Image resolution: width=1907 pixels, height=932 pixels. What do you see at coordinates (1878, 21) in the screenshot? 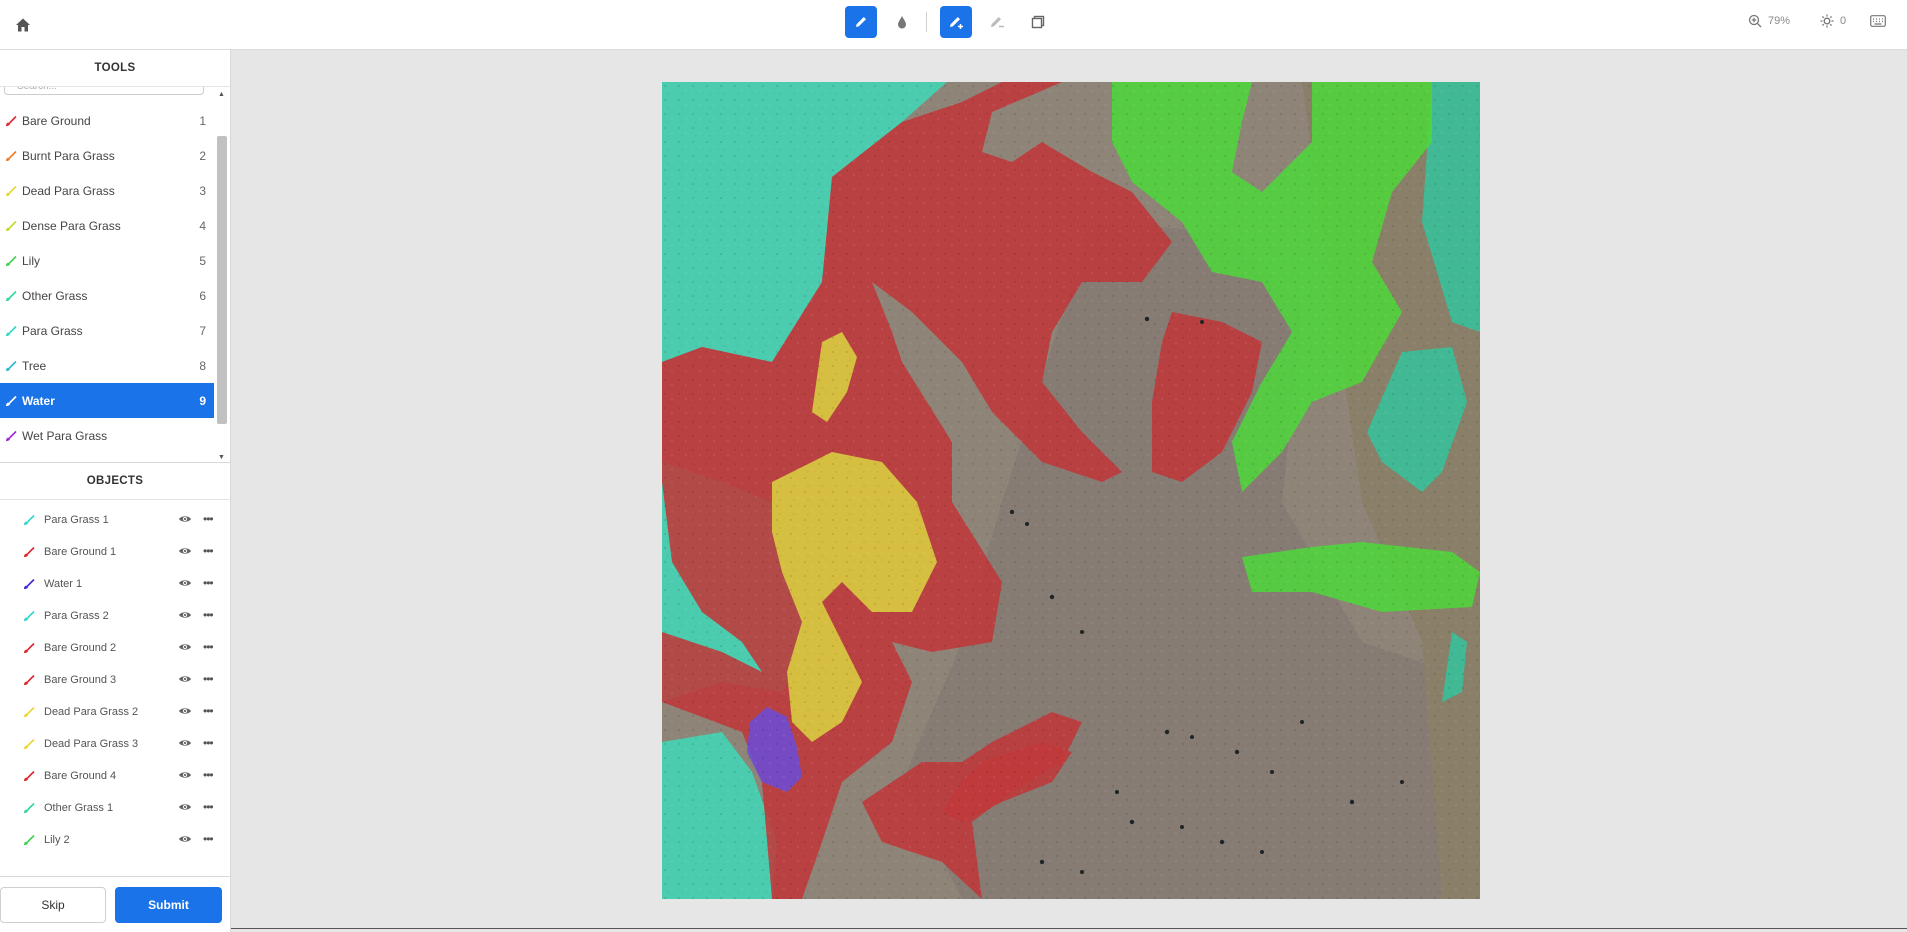
I see `keyboard-shortcuts-button` at bounding box center [1878, 21].